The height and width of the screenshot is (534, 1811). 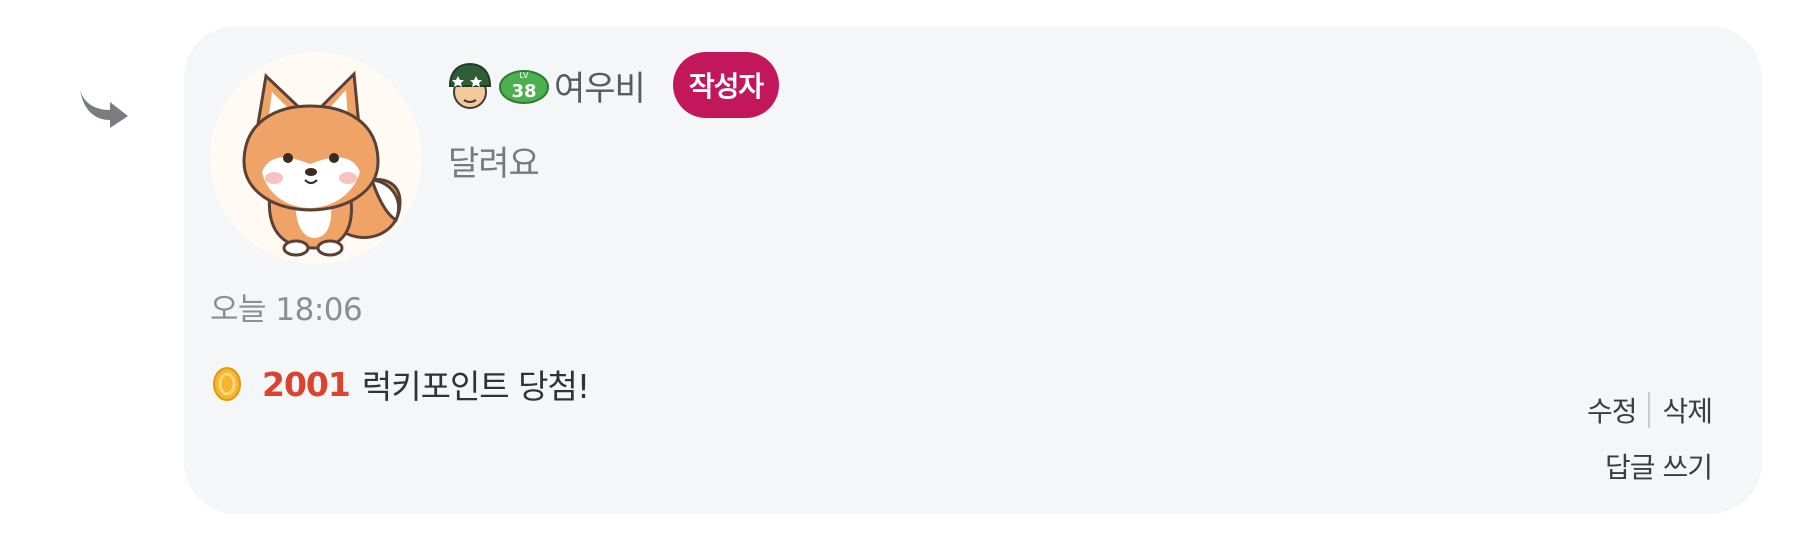 What do you see at coordinates (1612, 410) in the screenshot?
I see `edit-button: 수정` at bounding box center [1612, 410].